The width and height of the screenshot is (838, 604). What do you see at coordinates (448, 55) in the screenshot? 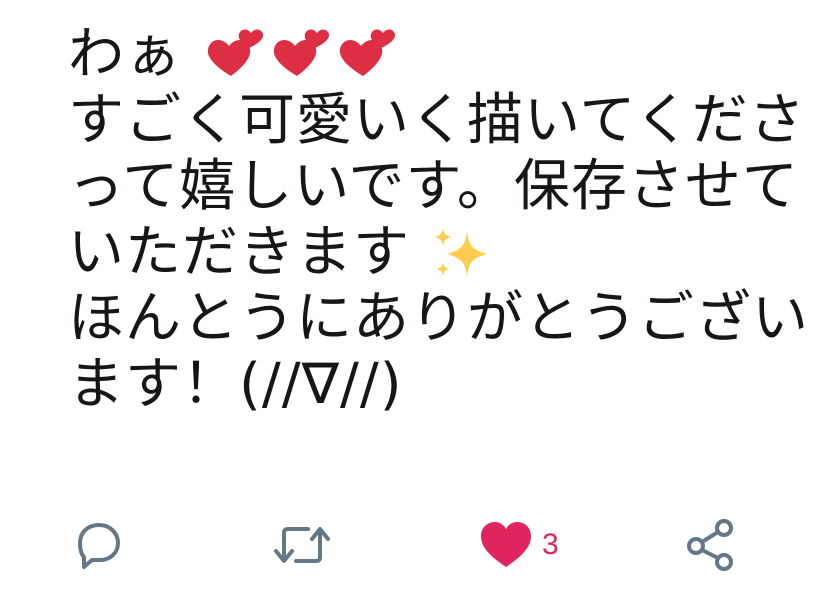
I see `tweet-line-1: わぁ` at bounding box center [448, 55].